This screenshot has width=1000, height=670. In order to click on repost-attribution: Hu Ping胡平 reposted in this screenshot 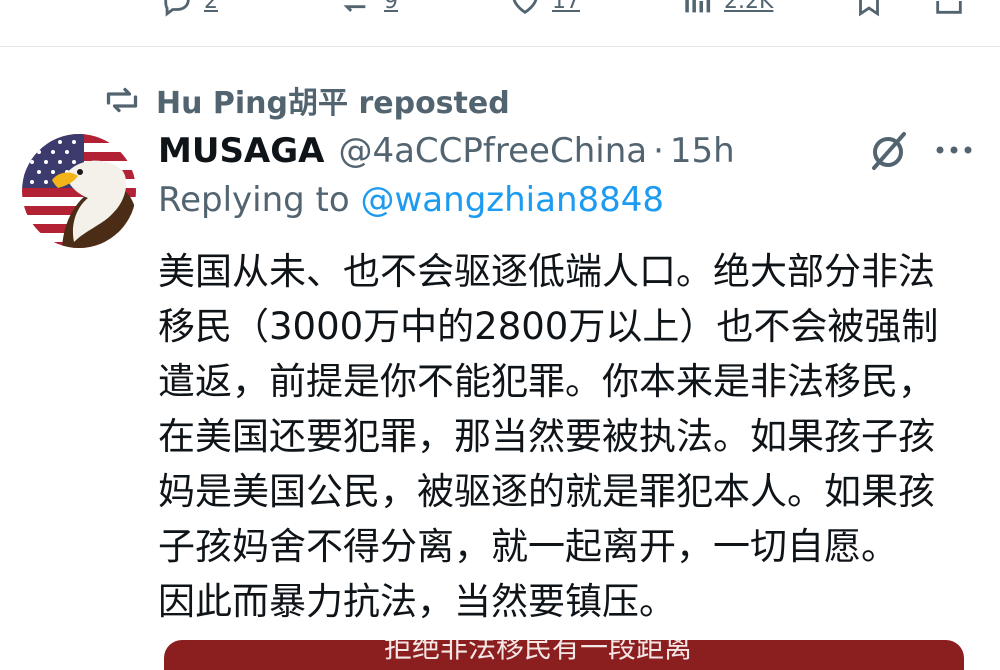, I will do `click(307, 100)`.